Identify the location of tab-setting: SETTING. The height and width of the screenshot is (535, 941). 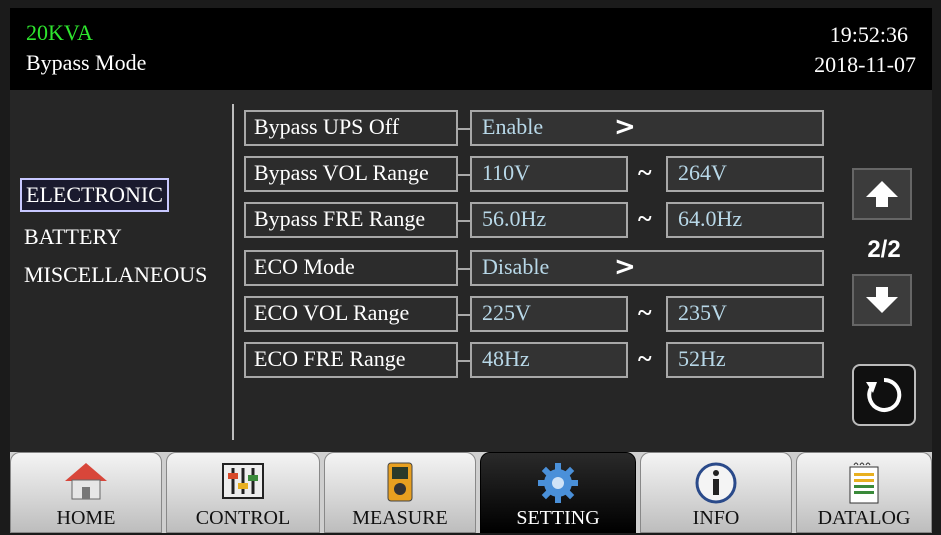
(558, 492).